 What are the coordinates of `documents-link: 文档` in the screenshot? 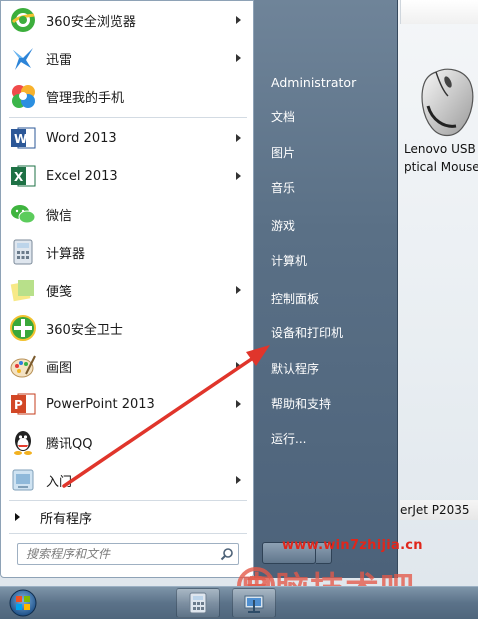 It's located at (331, 117).